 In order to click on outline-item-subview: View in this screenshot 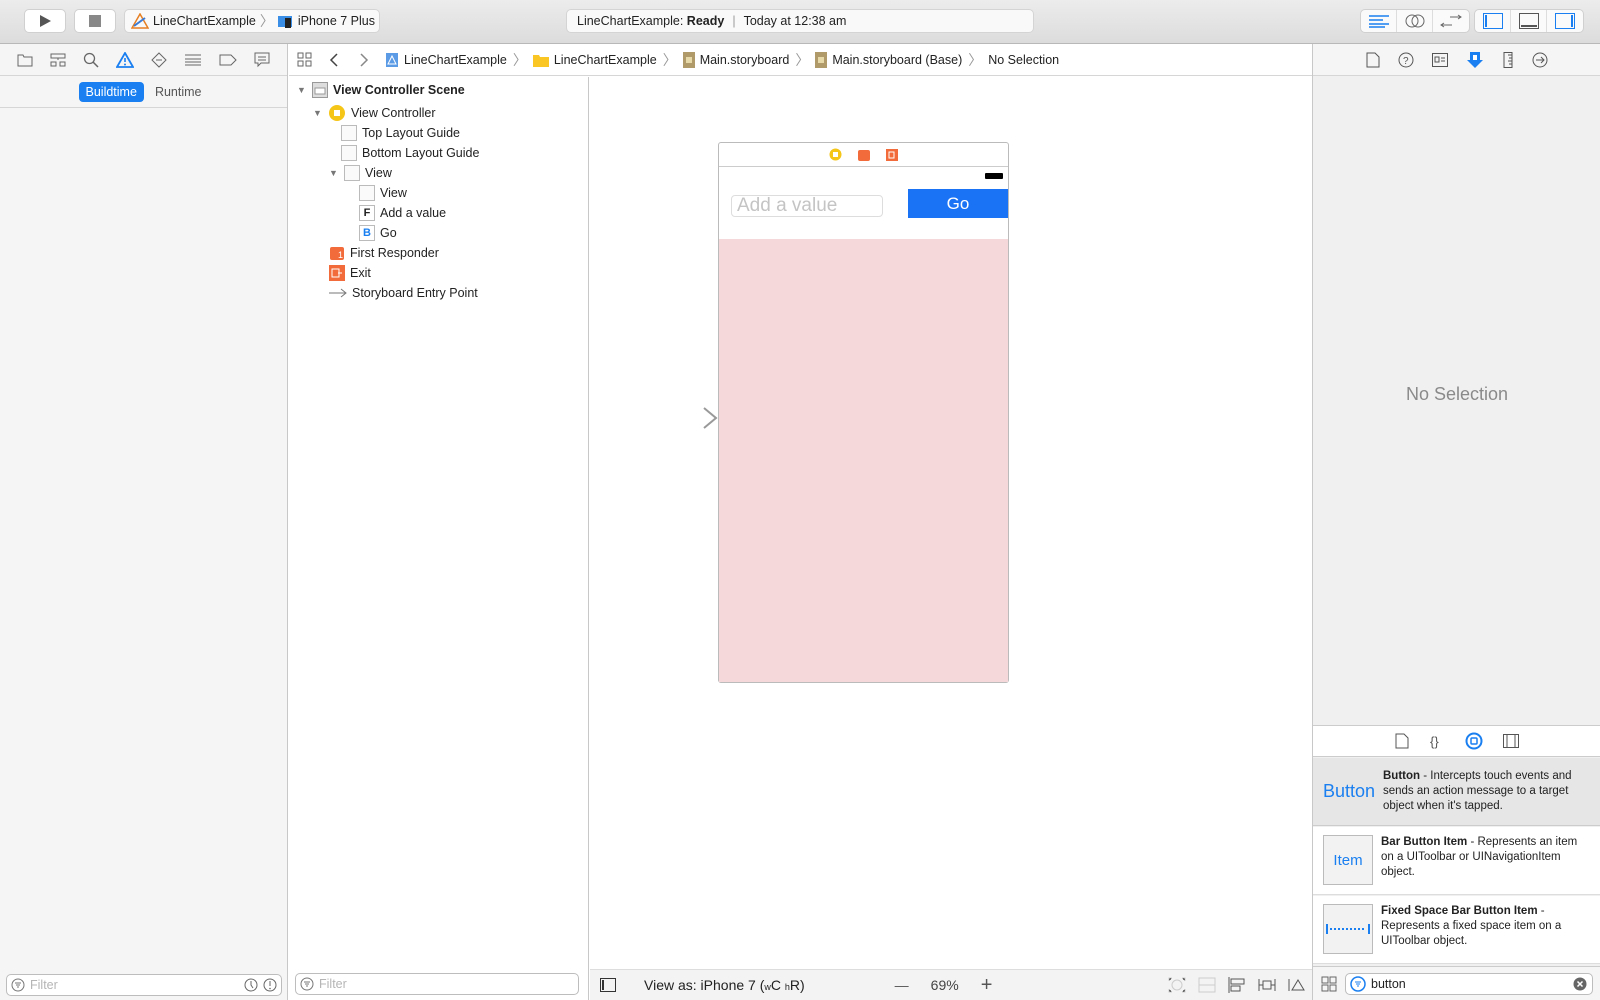, I will do `click(383, 193)`.